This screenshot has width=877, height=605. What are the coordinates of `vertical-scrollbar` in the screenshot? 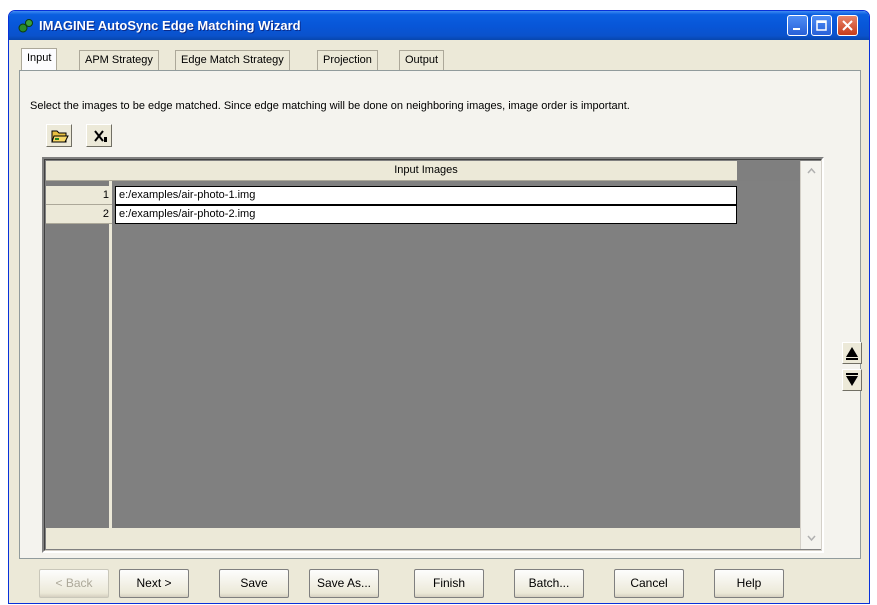 It's located at (810, 355).